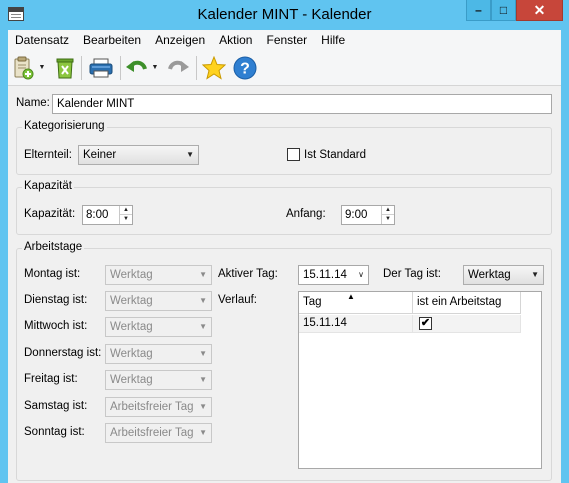 The height and width of the screenshot is (483, 569). I want to click on samstag-dropdown: Arbeitsfreier Tag ▼, so click(158, 407).